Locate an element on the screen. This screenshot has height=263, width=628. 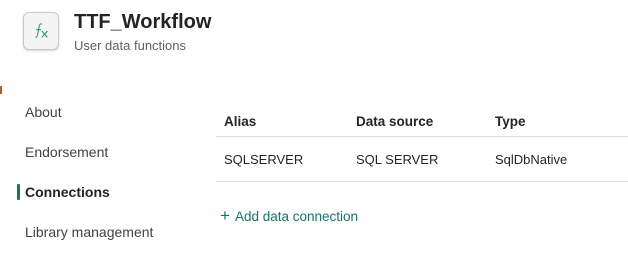
add-data-connection-button: + Add data connection is located at coordinates (289, 216).